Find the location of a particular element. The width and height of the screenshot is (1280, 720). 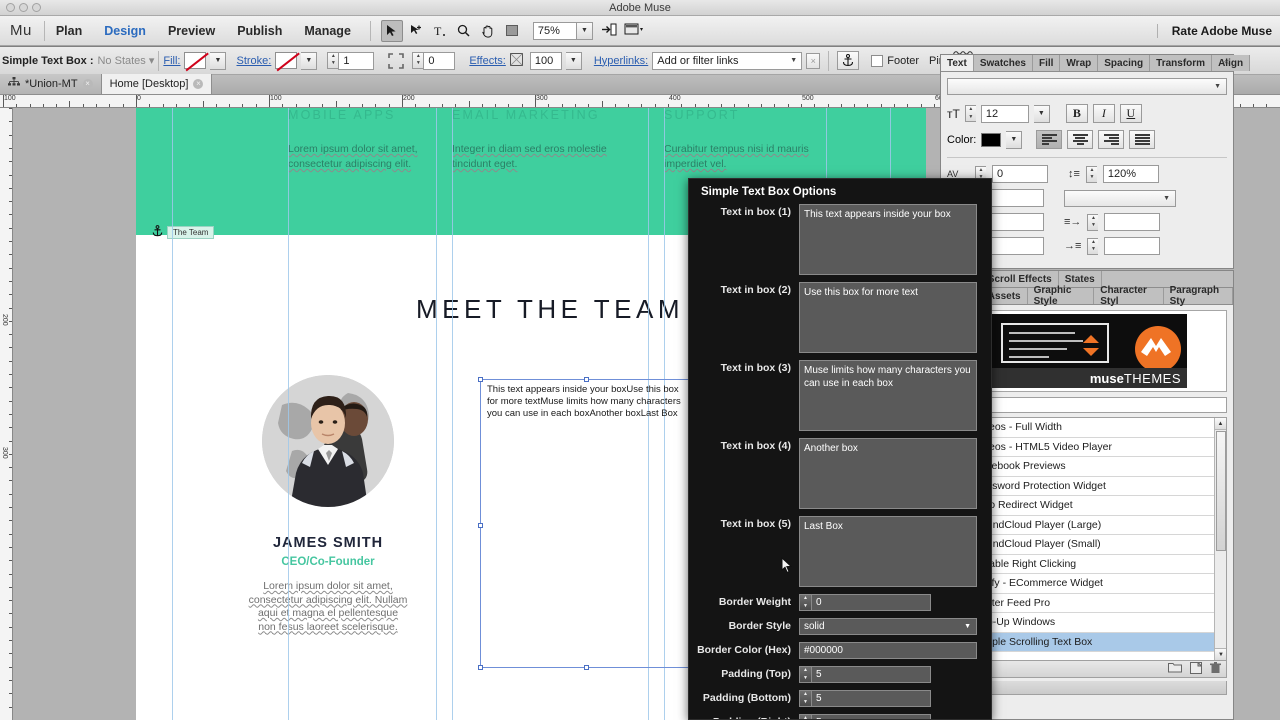

opacity-chevron-down-icon: ▼ is located at coordinates (573, 60).